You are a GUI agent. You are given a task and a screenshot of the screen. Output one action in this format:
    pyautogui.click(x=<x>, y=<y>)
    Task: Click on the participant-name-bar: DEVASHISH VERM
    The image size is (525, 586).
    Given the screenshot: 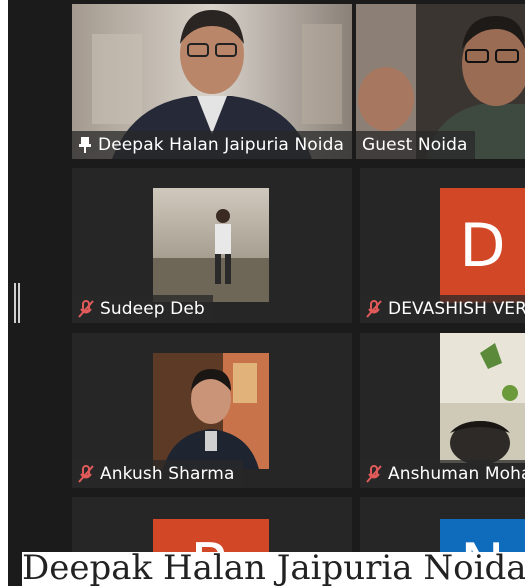 What is the action you would take?
    pyautogui.click(x=442, y=309)
    